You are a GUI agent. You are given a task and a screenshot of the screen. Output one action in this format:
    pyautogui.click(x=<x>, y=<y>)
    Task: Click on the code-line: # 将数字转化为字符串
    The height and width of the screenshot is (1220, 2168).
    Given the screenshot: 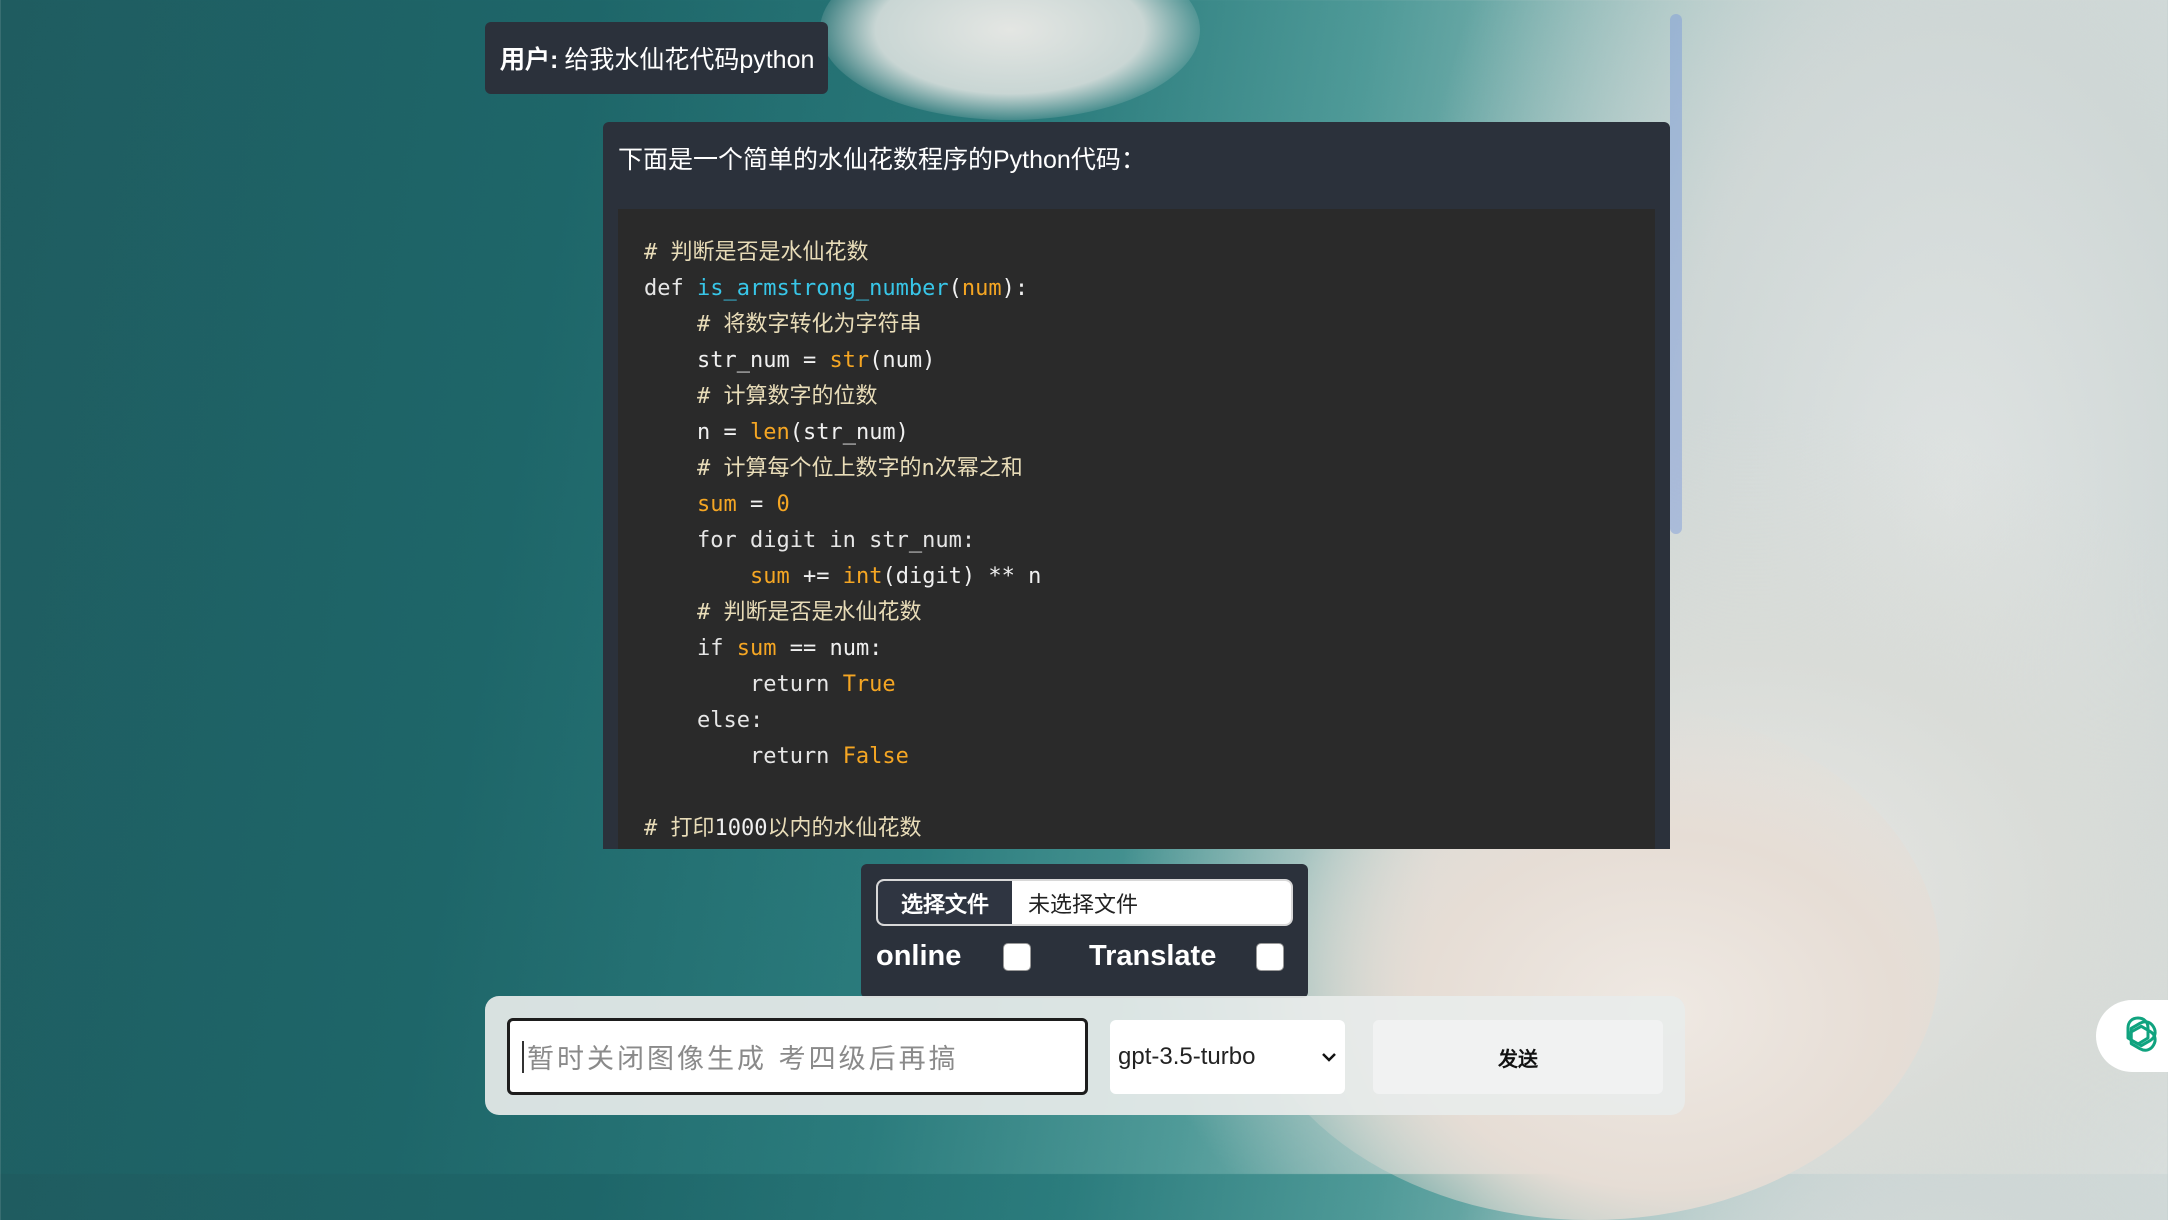 What is the action you would take?
    pyautogui.click(x=1149, y=325)
    